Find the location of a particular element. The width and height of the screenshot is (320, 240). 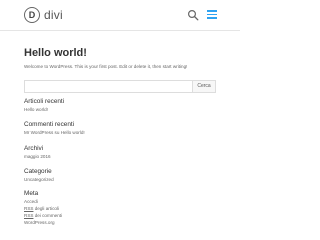

widget-categories: Categorie Uncategorized is located at coordinates (120, 175).